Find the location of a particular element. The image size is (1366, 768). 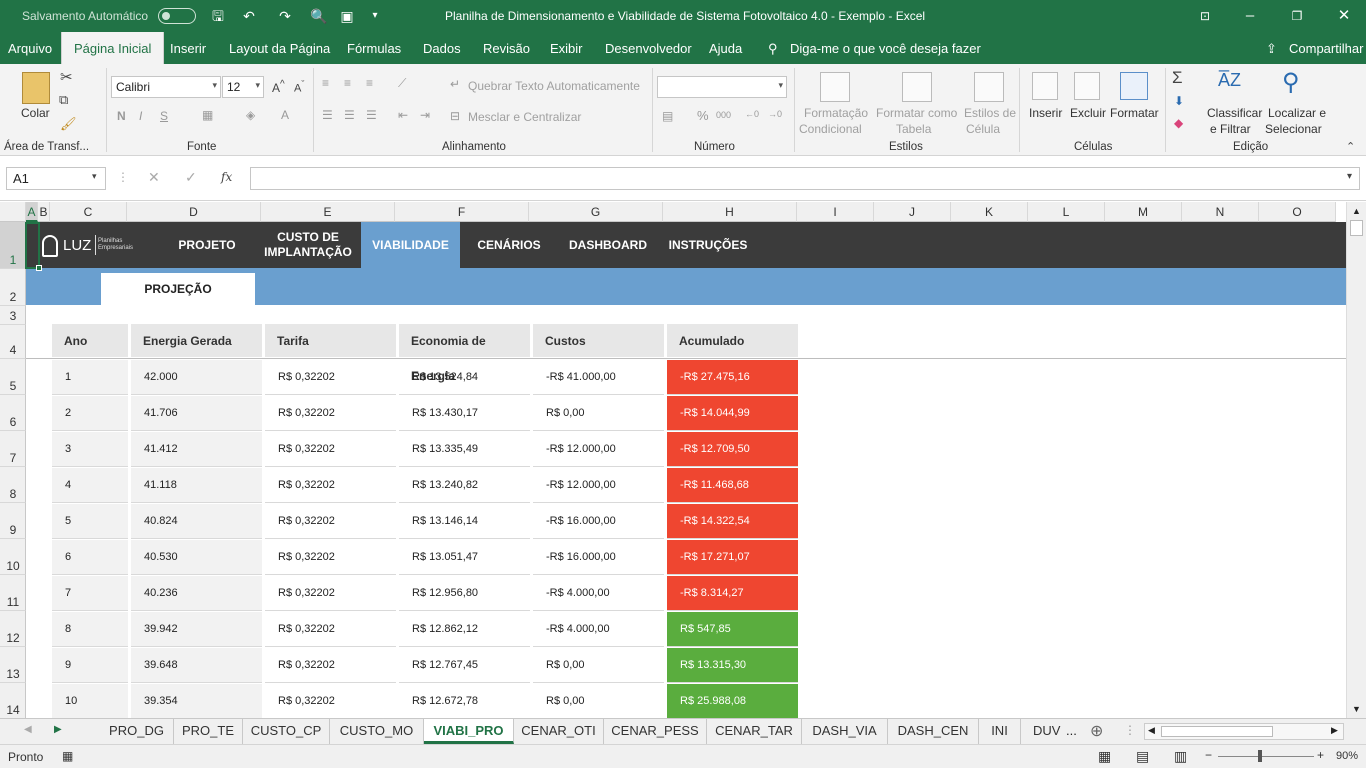

row-header: 11 is located at coordinates (13, 593).